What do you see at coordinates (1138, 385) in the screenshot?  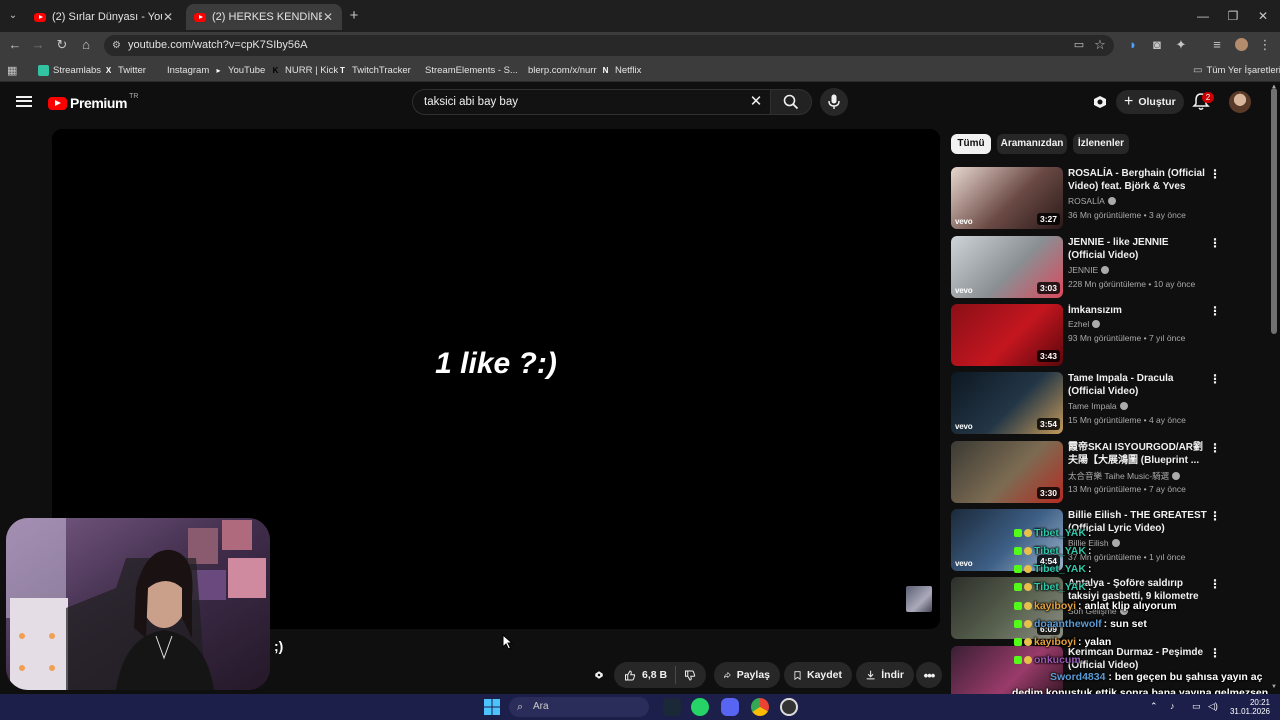 I see `video-title: Tame Impala - Dracula (Official Video)` at bounding box center [1138, 385].